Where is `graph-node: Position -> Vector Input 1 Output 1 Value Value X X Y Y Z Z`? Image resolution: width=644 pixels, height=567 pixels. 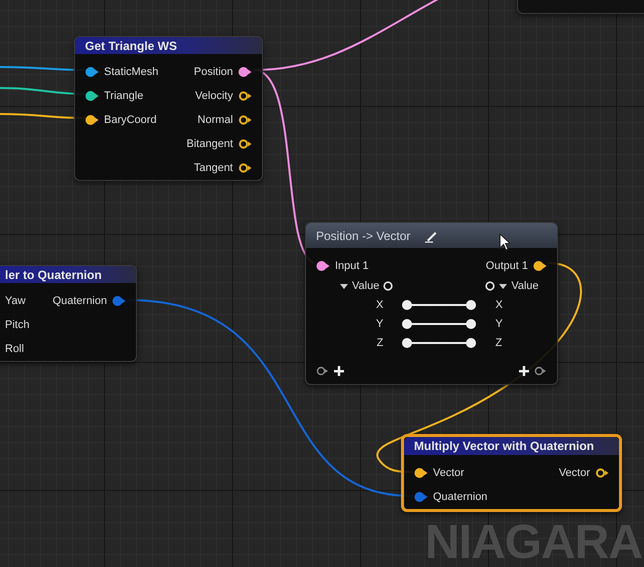
graph-node: Position -> Vector Input 1 Output 1 Value Value X X Y Y Z Z is located at coordinates (431, 303).